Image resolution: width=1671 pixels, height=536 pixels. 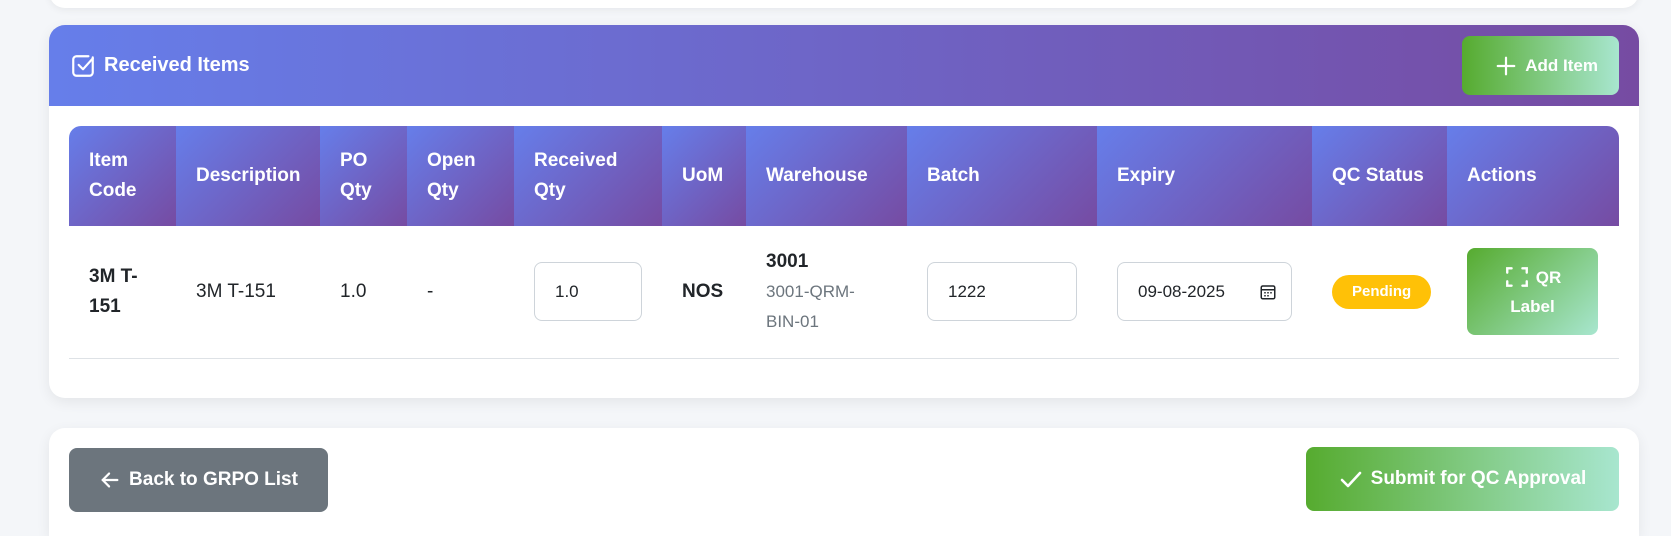 I want to click on header-qc-status: QC Status, so click(x=1379, y=176).